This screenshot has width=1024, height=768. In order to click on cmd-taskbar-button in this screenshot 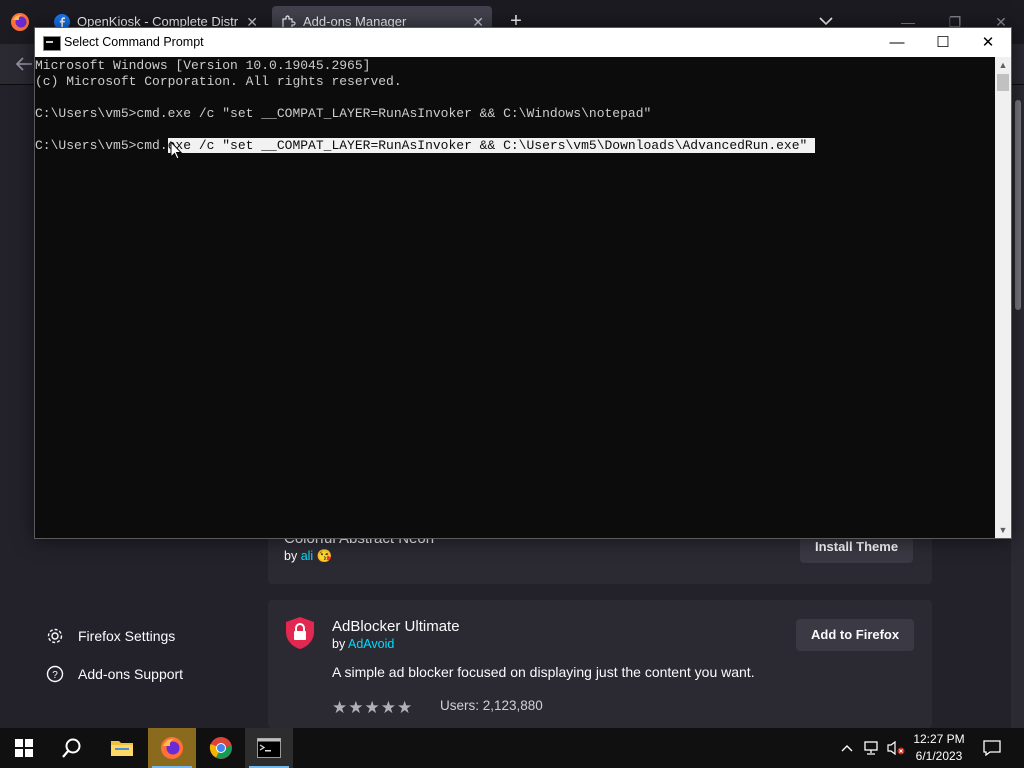, I will do `click(269, 748)`.